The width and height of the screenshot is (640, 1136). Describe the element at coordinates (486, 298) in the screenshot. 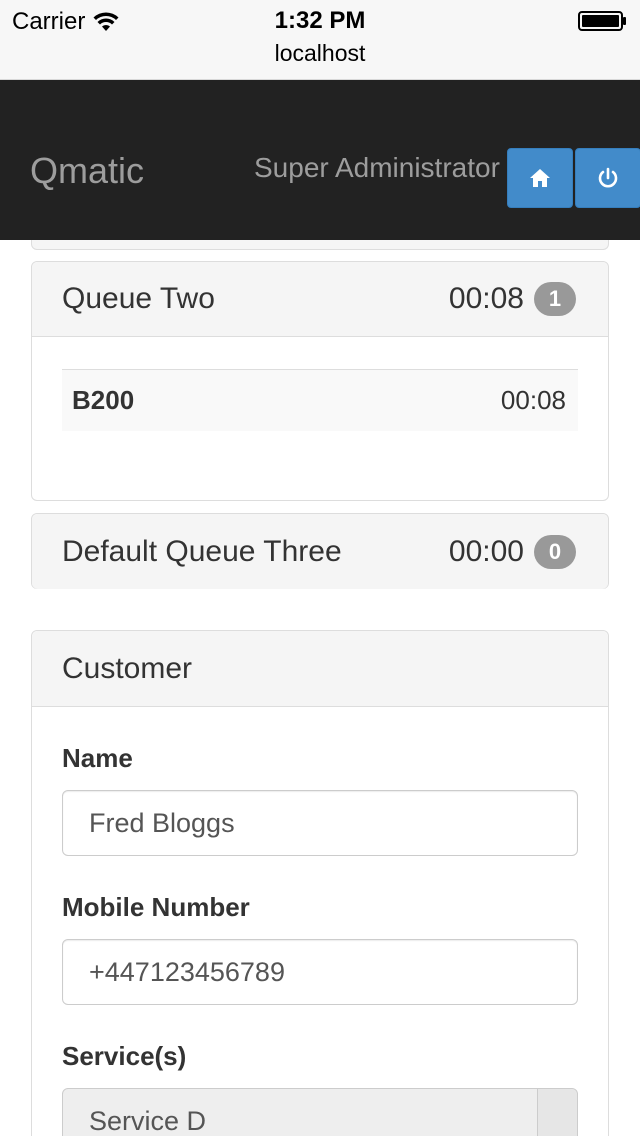

I see `queue-wait-time: 00:08` at that location.